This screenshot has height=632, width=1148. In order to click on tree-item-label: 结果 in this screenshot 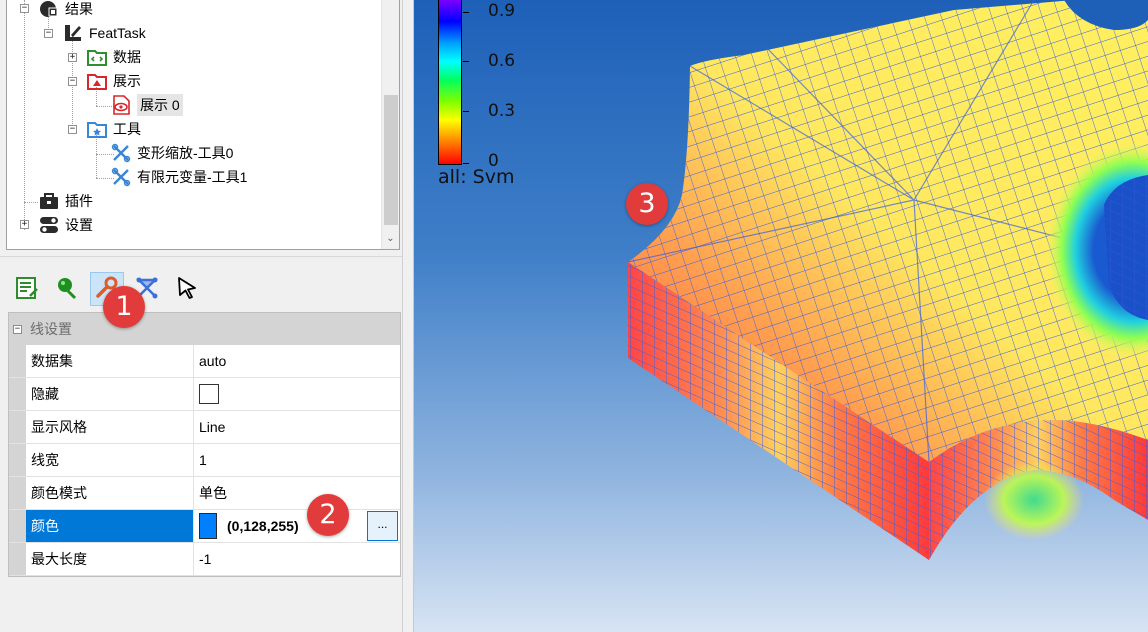, I will do `click(79, 9)`.